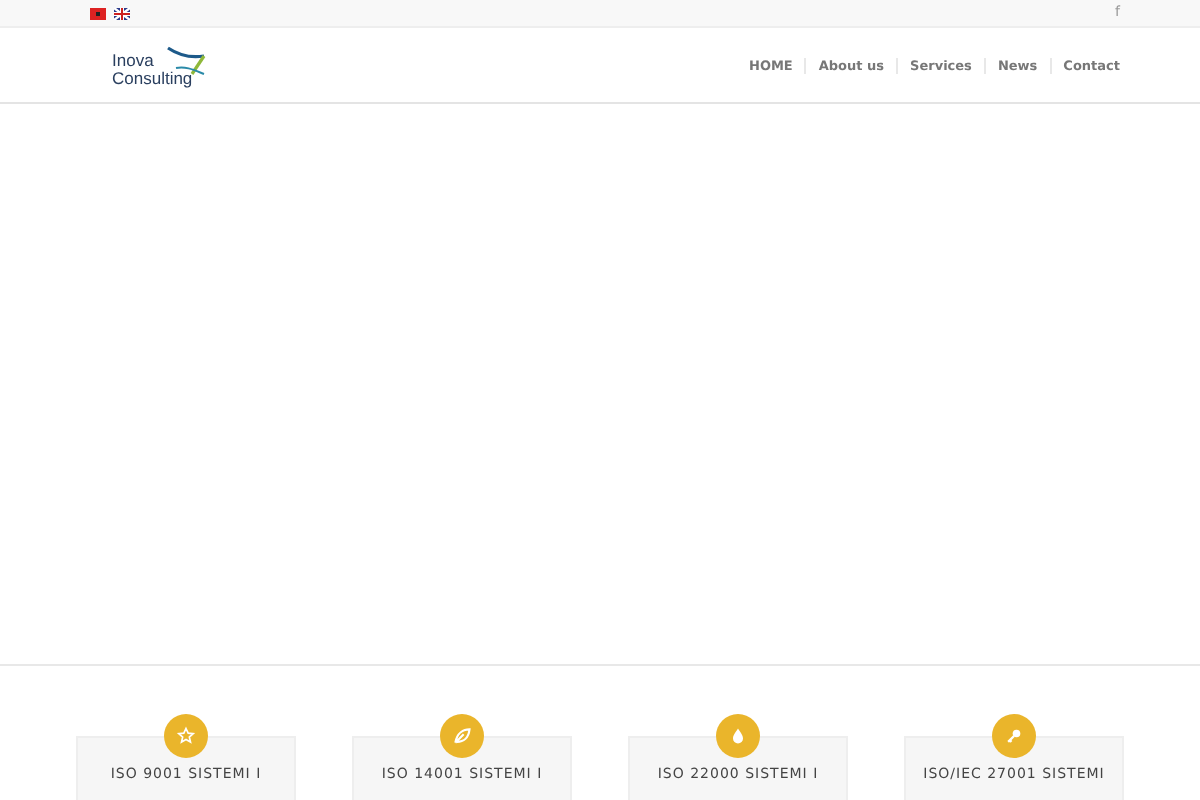  I want to click on albanian-flag-icon, so click(98, 13).